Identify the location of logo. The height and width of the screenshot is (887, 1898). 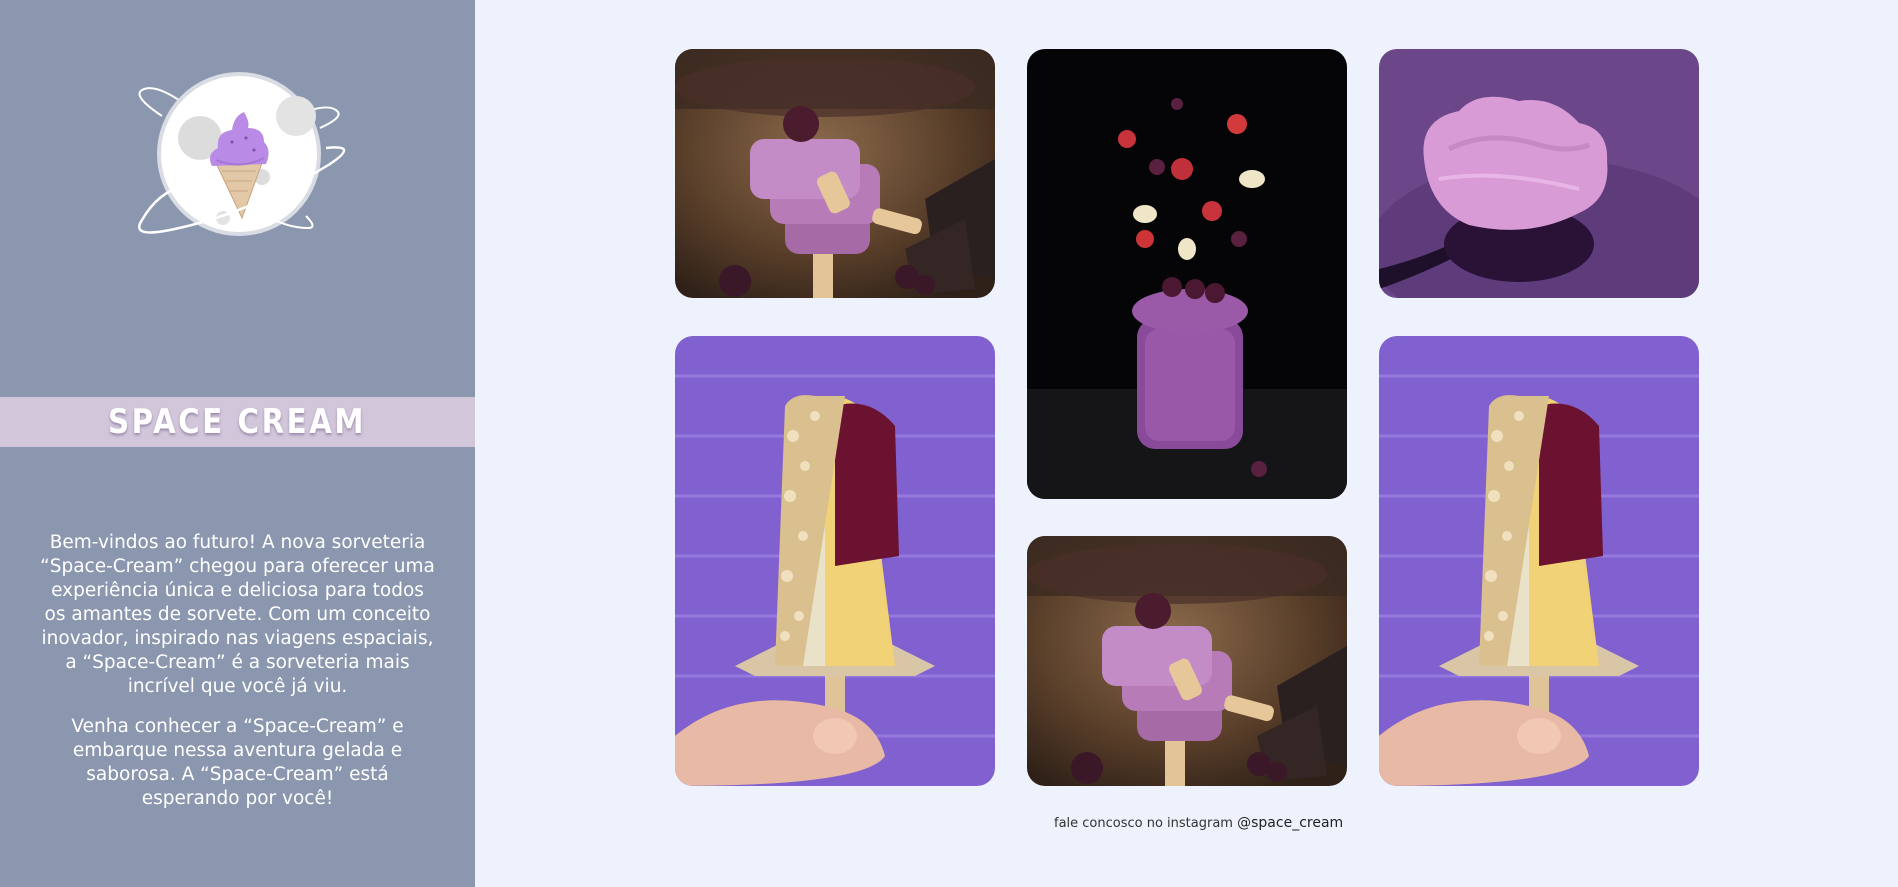
(240, 153).